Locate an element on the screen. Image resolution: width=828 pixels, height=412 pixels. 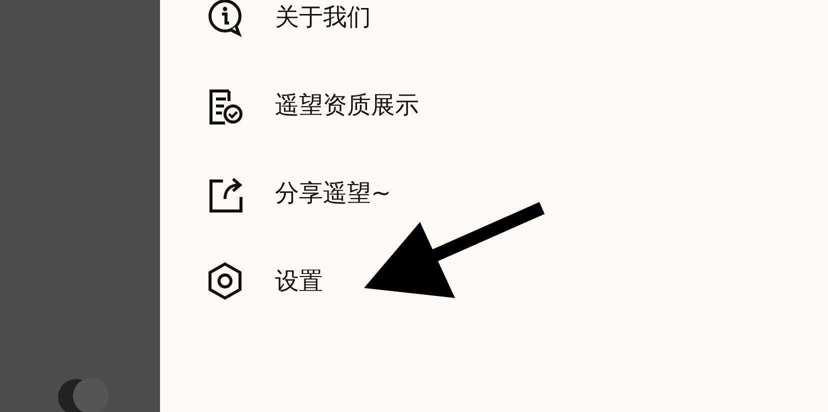
menu-label: 遥望资质展示 is located at coordinates (347, 105).